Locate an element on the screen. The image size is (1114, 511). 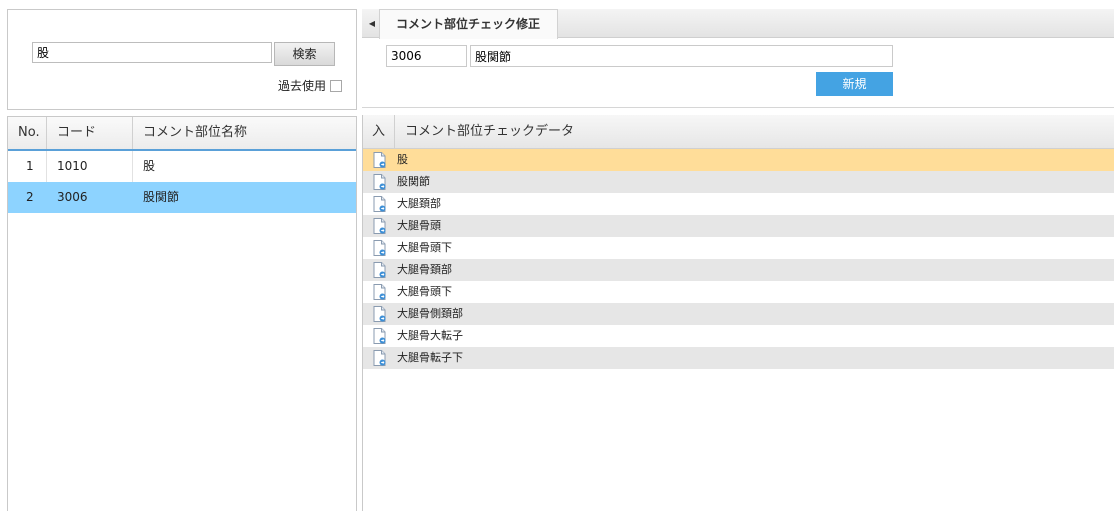
new-button: 新規 is located at coordinates (854, 84).